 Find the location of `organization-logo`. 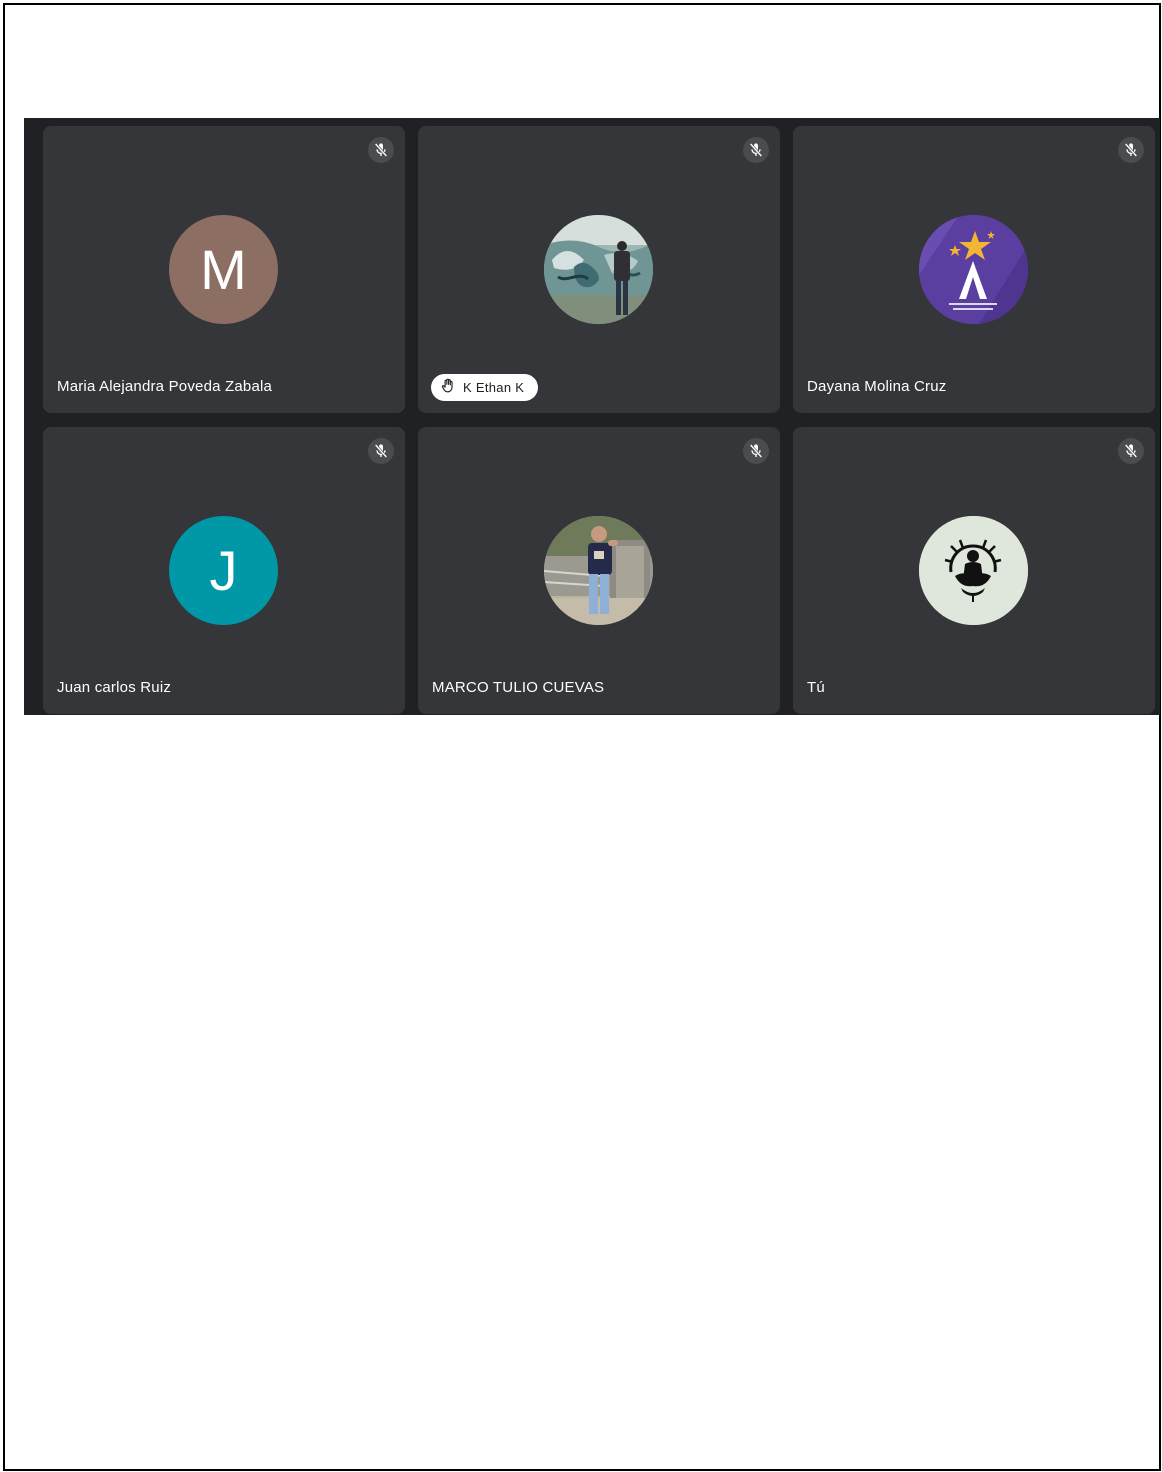

organization-logo is located at coordinates (973, 269).